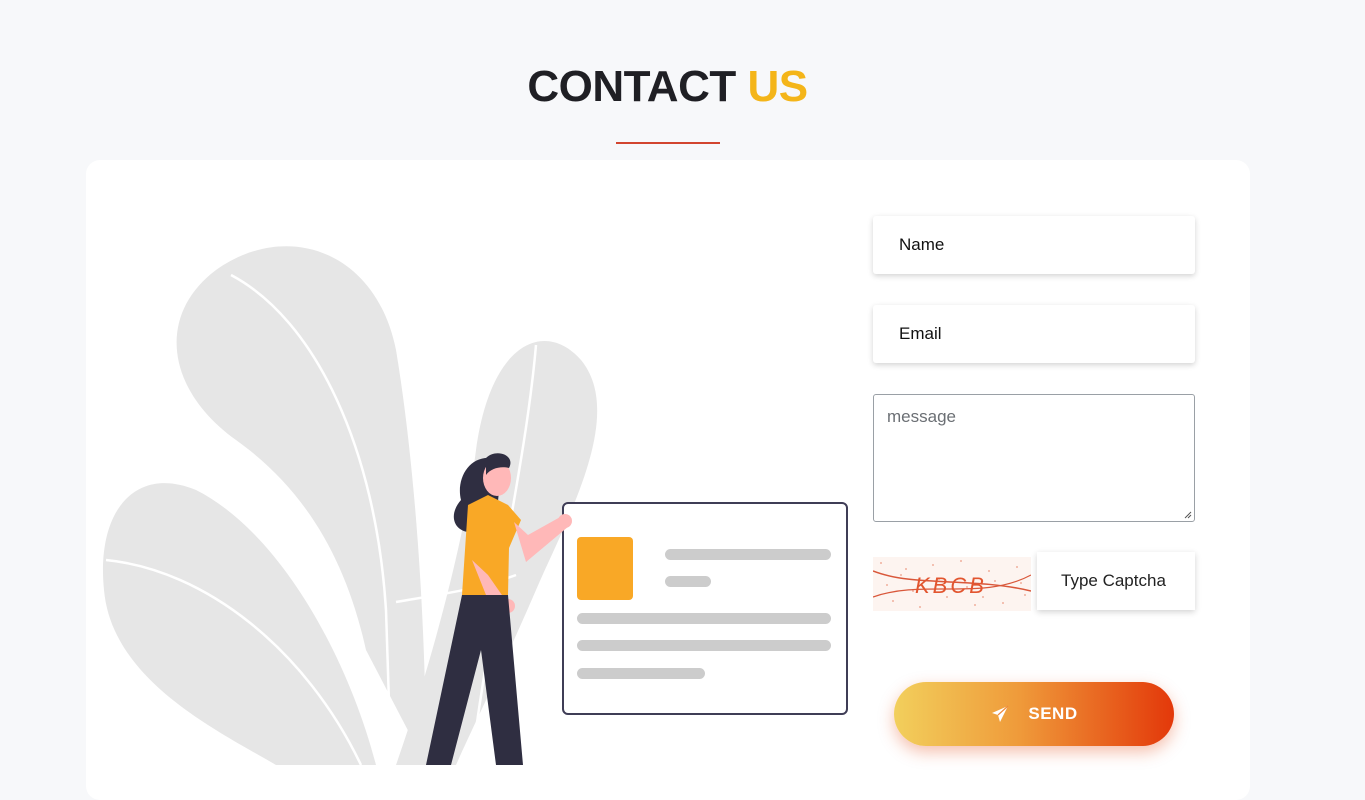 The image size is (1365, 800). What do you see at coordinates (777, 86) in the screenshot?
I see `title-accent: US` at bounding box center [777, 86].